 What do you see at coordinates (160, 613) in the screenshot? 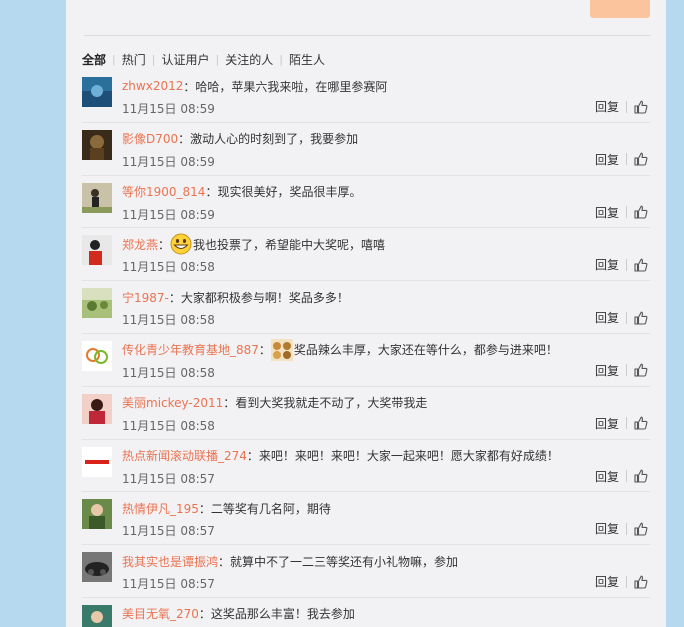
I see `comment-username: 美目无氧_270` at bounding box center [160, 613].